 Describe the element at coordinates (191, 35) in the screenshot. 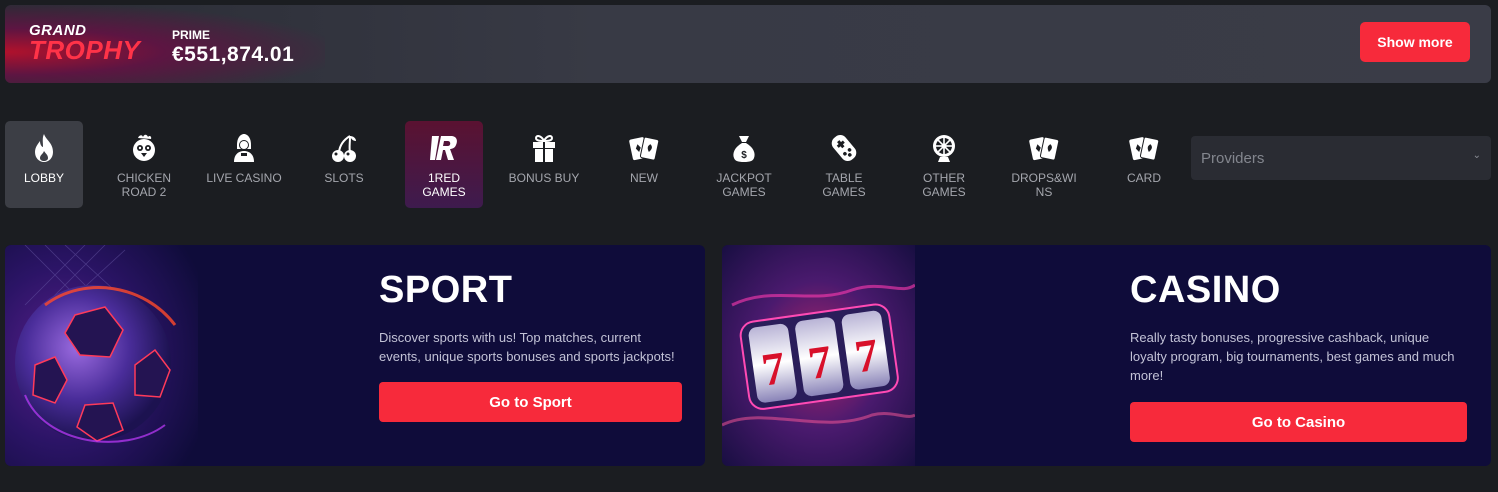

I see `prime-label: PRIME` at that location.